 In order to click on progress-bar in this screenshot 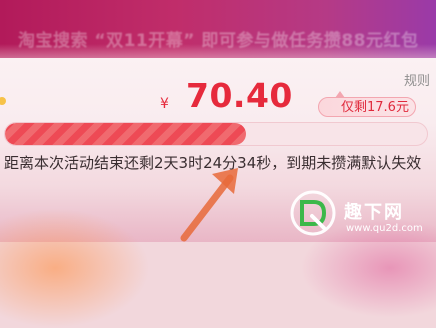, I will do `click(216, 134)`.